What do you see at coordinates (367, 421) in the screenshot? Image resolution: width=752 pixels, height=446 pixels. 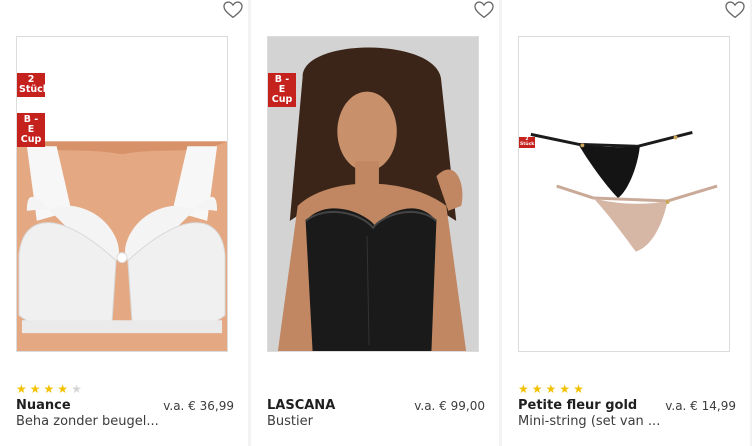 I see `product-subtitle: Bustier` at bounding box center [367, 421].